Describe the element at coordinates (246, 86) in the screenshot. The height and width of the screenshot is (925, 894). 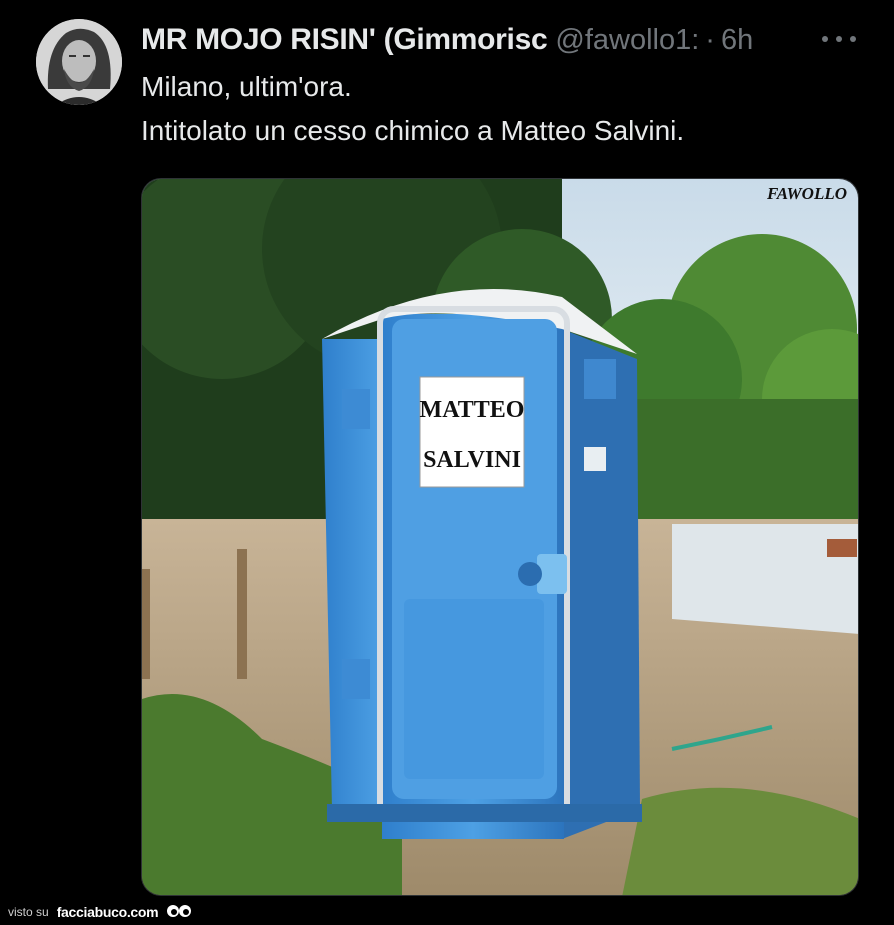
I see `tweet-text-line1: Milano, ultim'ora.` at that location.